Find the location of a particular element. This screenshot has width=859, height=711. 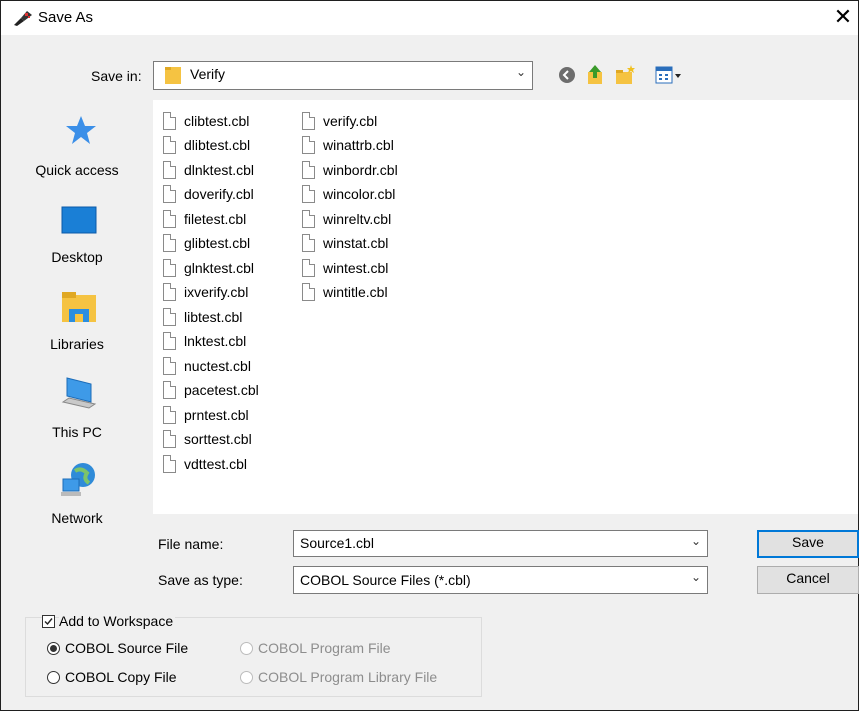

up-folder-icon is located at coordinates (595, 75).